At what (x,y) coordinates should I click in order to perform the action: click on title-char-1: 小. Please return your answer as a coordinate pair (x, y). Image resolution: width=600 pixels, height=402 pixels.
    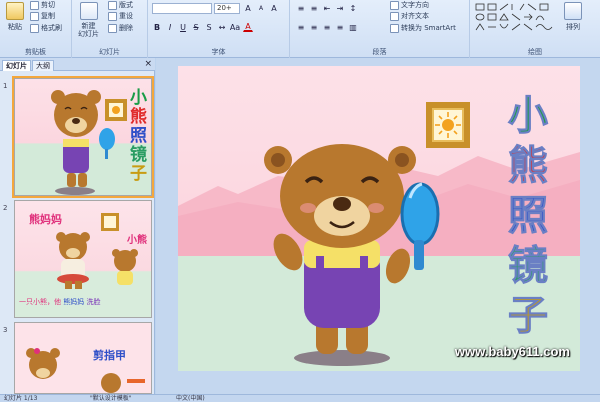
    Looking at the image, I should click on (528, 115).